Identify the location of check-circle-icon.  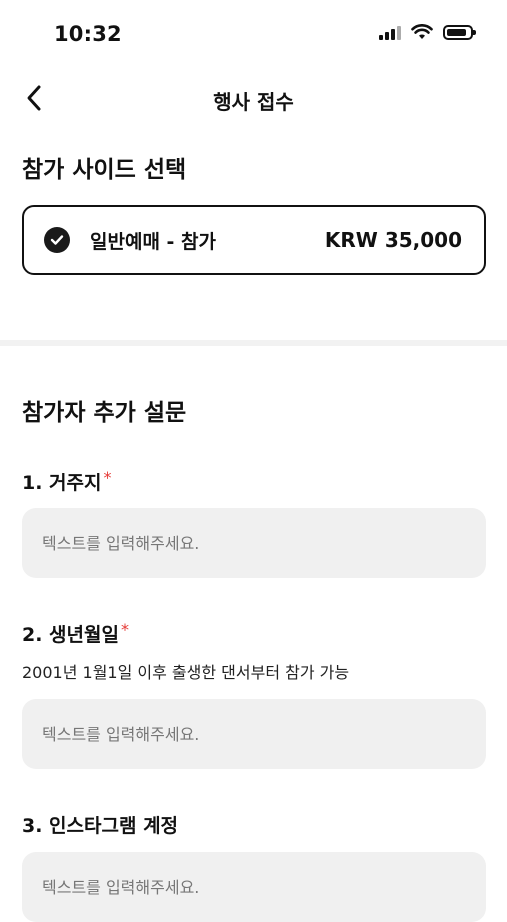
(57, 240).